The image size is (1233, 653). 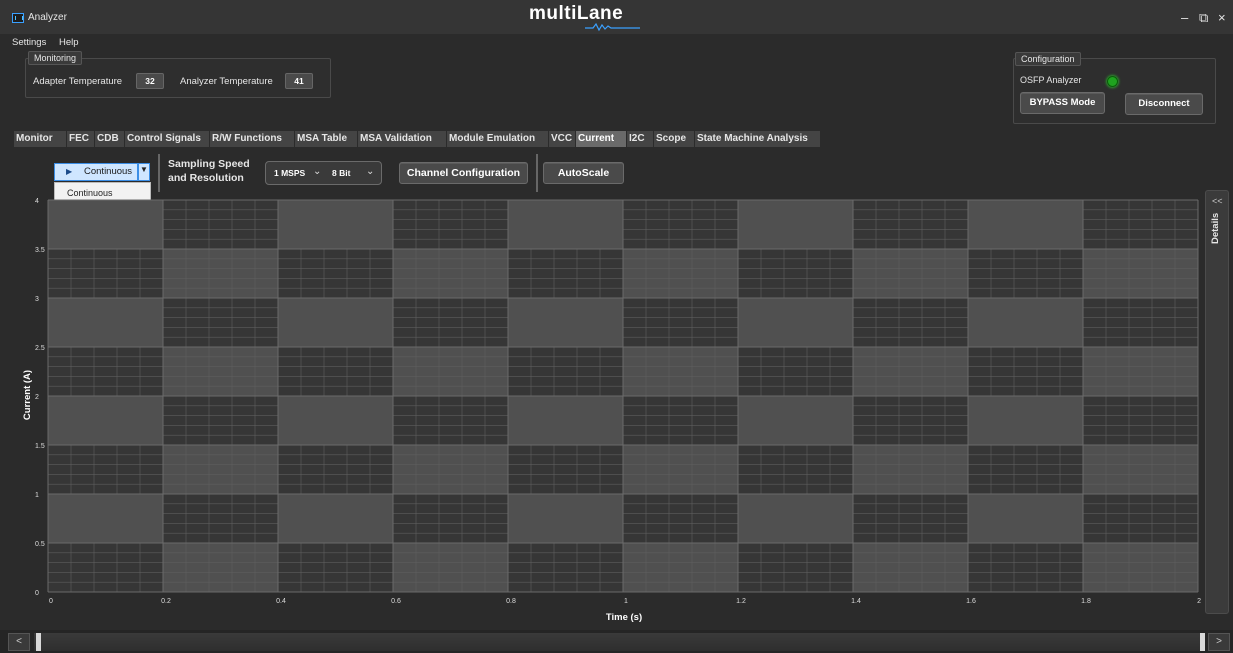 What do you see at coordinates (612, 27) in the screenshot?
I see `brand-wave-icon` at bounding box center [612, 27].